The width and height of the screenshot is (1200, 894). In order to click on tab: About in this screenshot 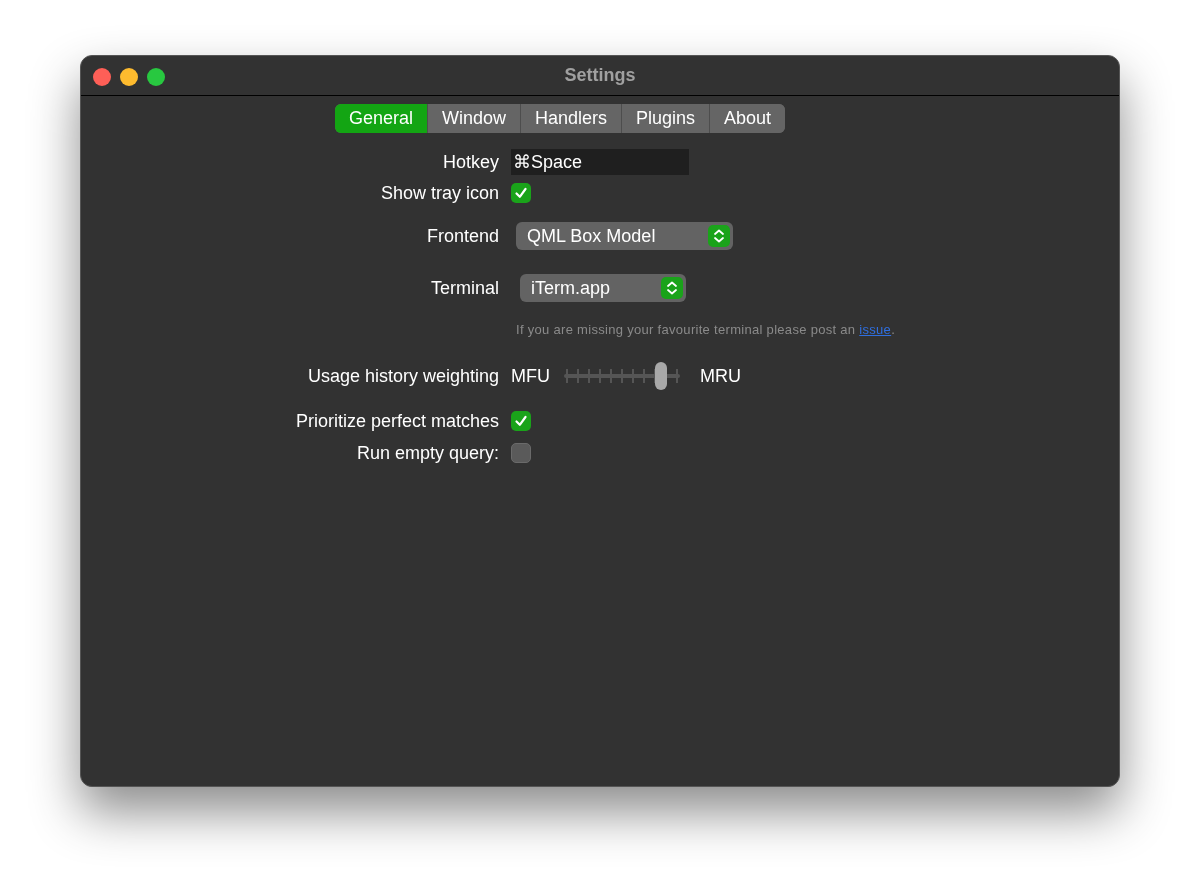, I will do `click(747, 118)`.